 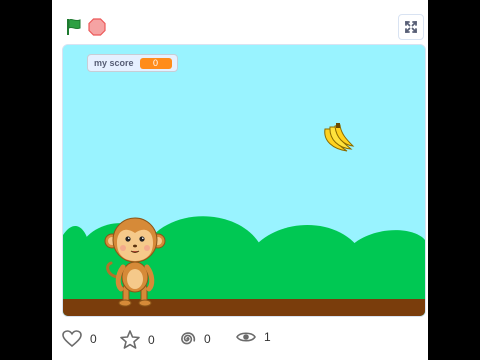 I want to click on favorite-stat: 0, so click(x=137, y=339).